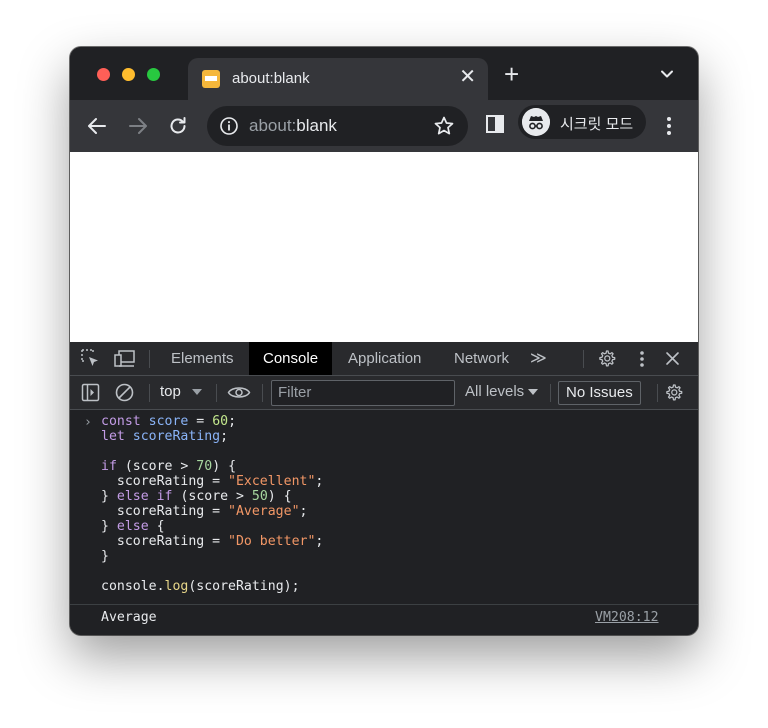  What do you see at coordinates (536, 122) in the screenshot?
I see `incognito-icon` at bounding box center [536, 122].